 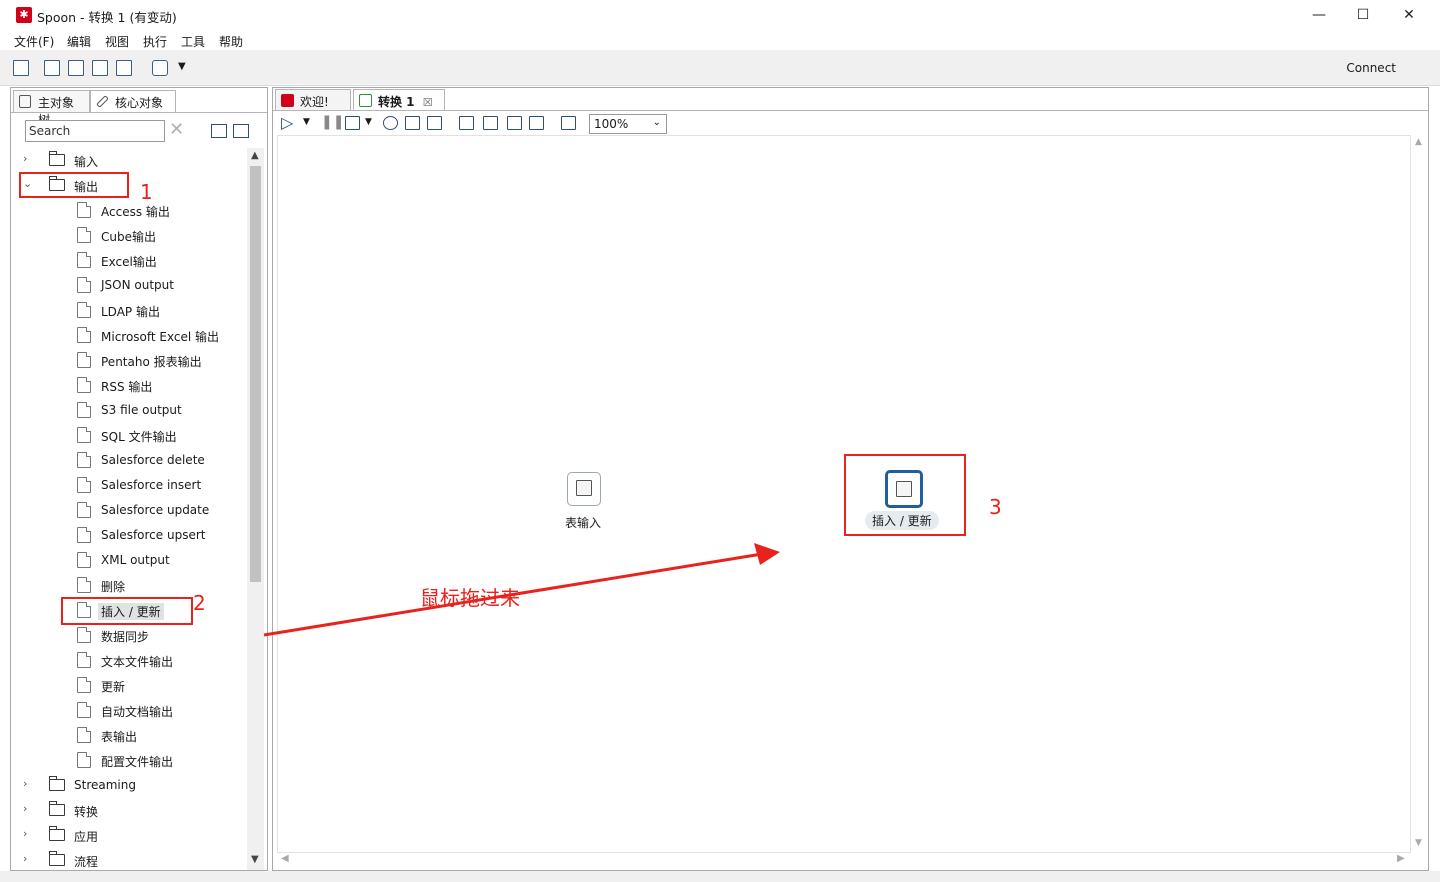 I want to click on drag-arrow-line, so click(x=513, y=594).